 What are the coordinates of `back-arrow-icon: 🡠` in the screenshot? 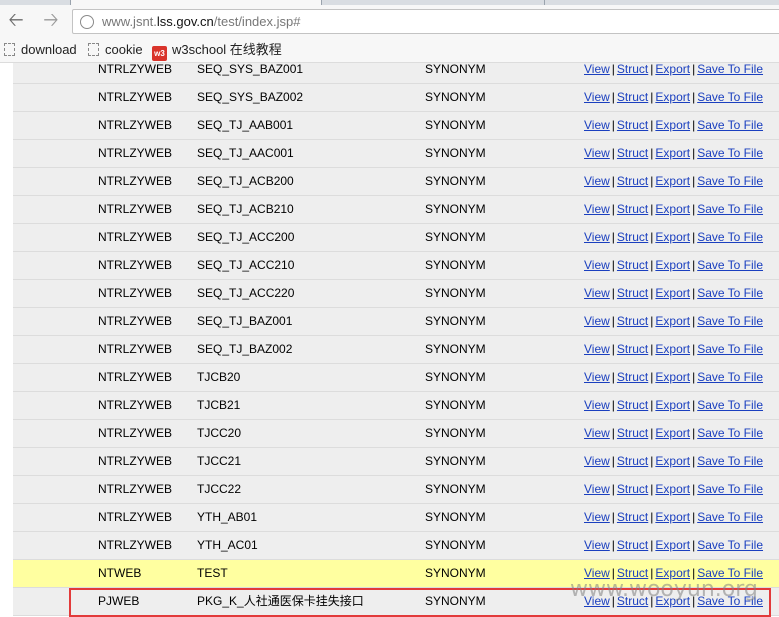 It's located at (16, 21).